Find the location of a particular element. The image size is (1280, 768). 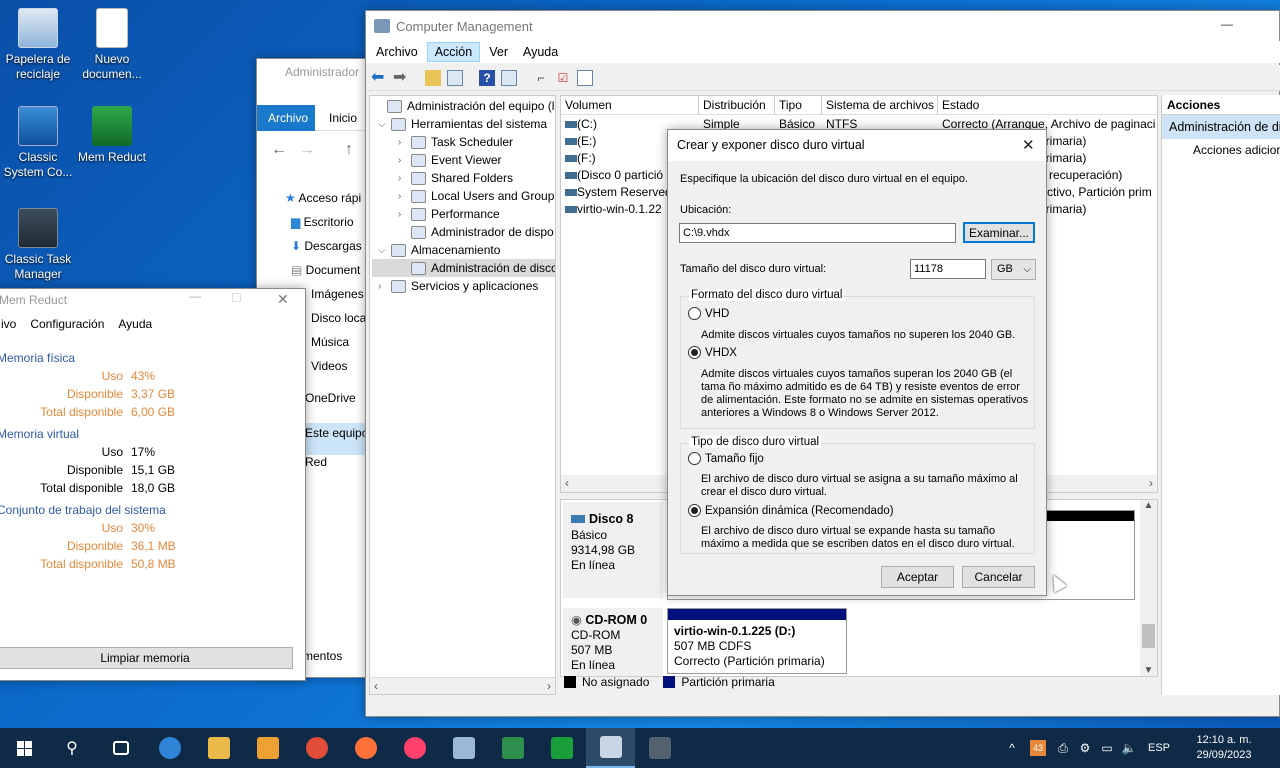

nav-desktop: ▆ Escritorio is located at coordinates (327, 227).